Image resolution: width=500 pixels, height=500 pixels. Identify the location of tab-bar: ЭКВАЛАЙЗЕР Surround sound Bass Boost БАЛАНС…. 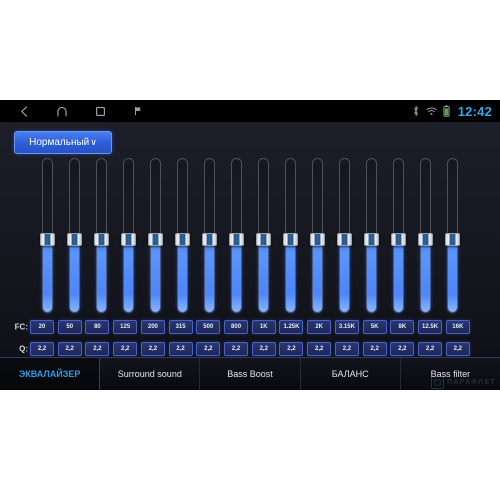
(250, 373).